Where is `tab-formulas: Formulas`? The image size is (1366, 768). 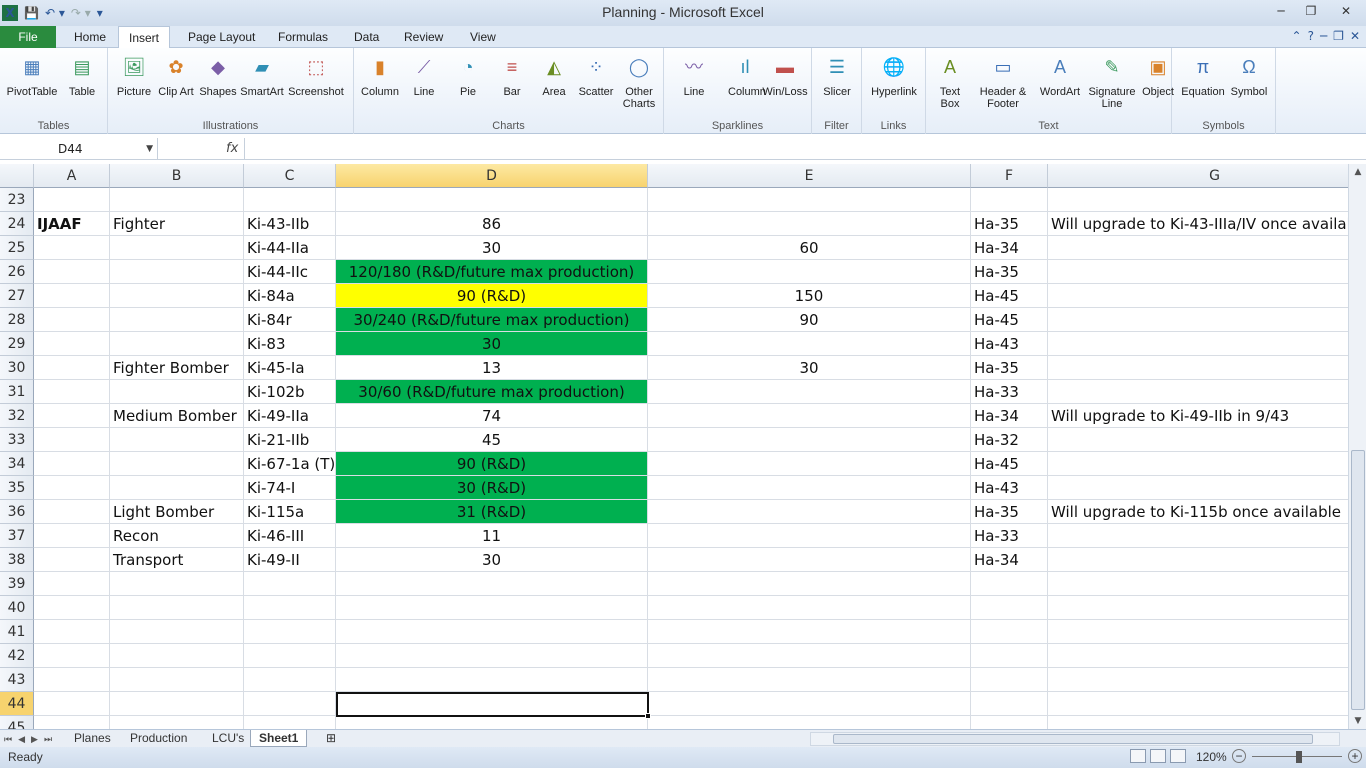
tab-formulas: Formulas is located at coordinates (303, 37).